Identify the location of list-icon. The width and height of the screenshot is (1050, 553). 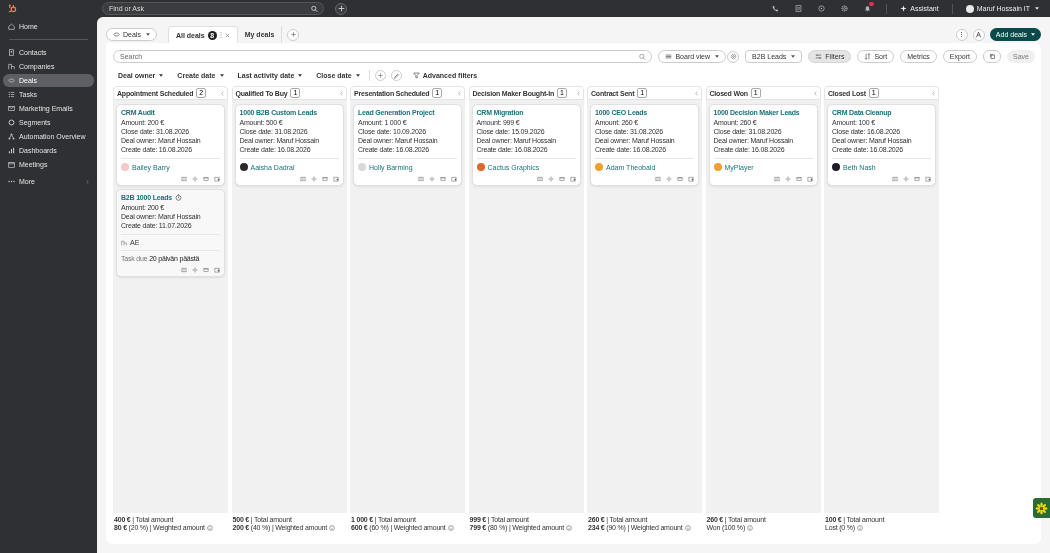
(11, 94).